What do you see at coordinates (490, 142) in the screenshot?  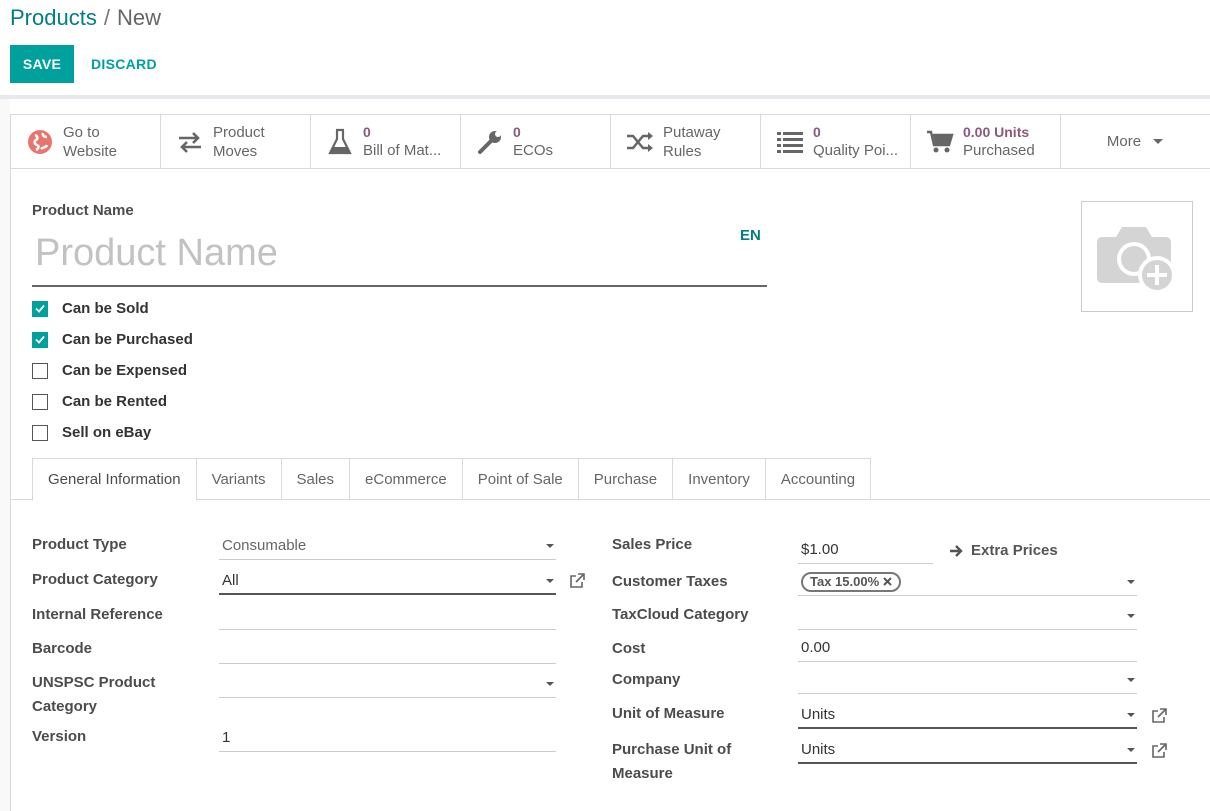 I see `wrench-icon` at bounding box center [490, 142].